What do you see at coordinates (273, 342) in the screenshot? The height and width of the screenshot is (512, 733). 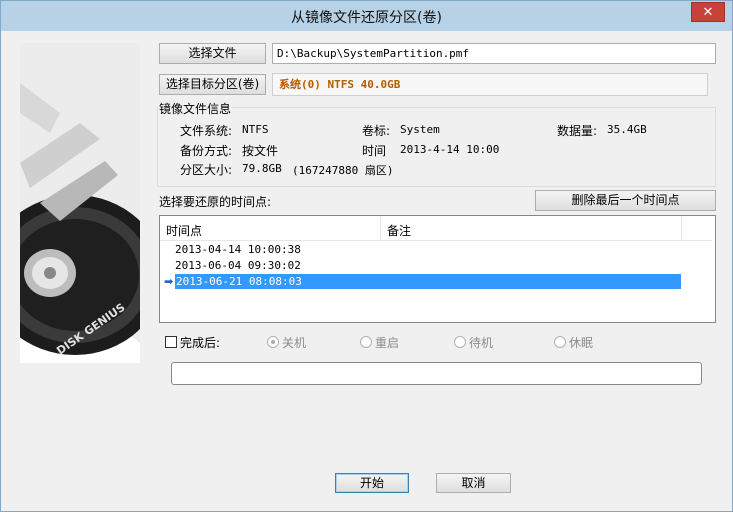 I see `shutdown-radio` at bounding box center [273, 342].